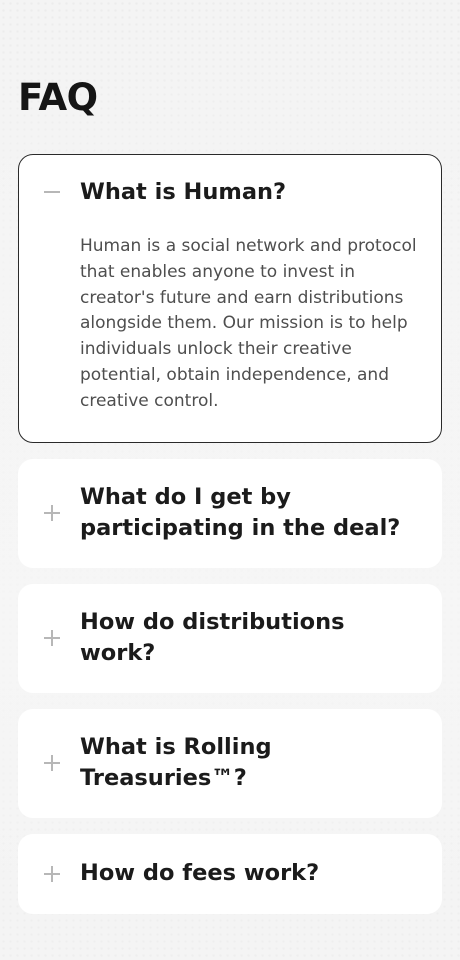 The image size is (460, 960). I want to click on faq-question: What is Human?, so click(183, 191).